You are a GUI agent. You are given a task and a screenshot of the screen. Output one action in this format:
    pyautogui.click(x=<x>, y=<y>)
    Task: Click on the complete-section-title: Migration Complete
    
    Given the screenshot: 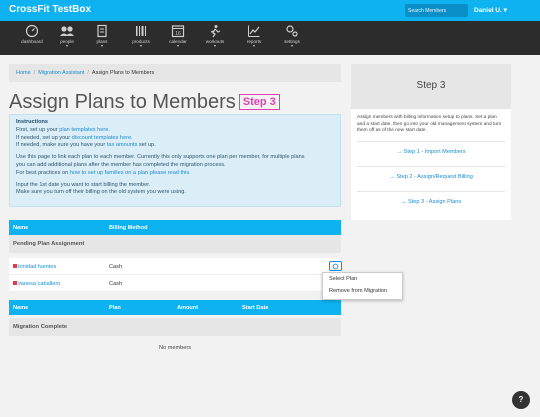 What is the action you would take?
    pyautogui.click(x=175, y=327)
    